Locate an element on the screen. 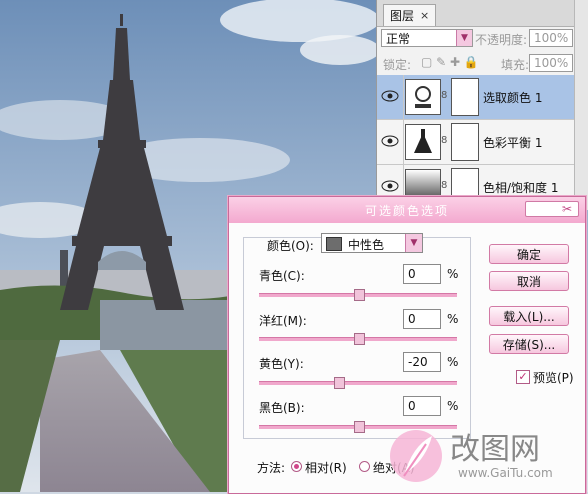  lock-label: 锁定: is located at coordinates (397, 65).